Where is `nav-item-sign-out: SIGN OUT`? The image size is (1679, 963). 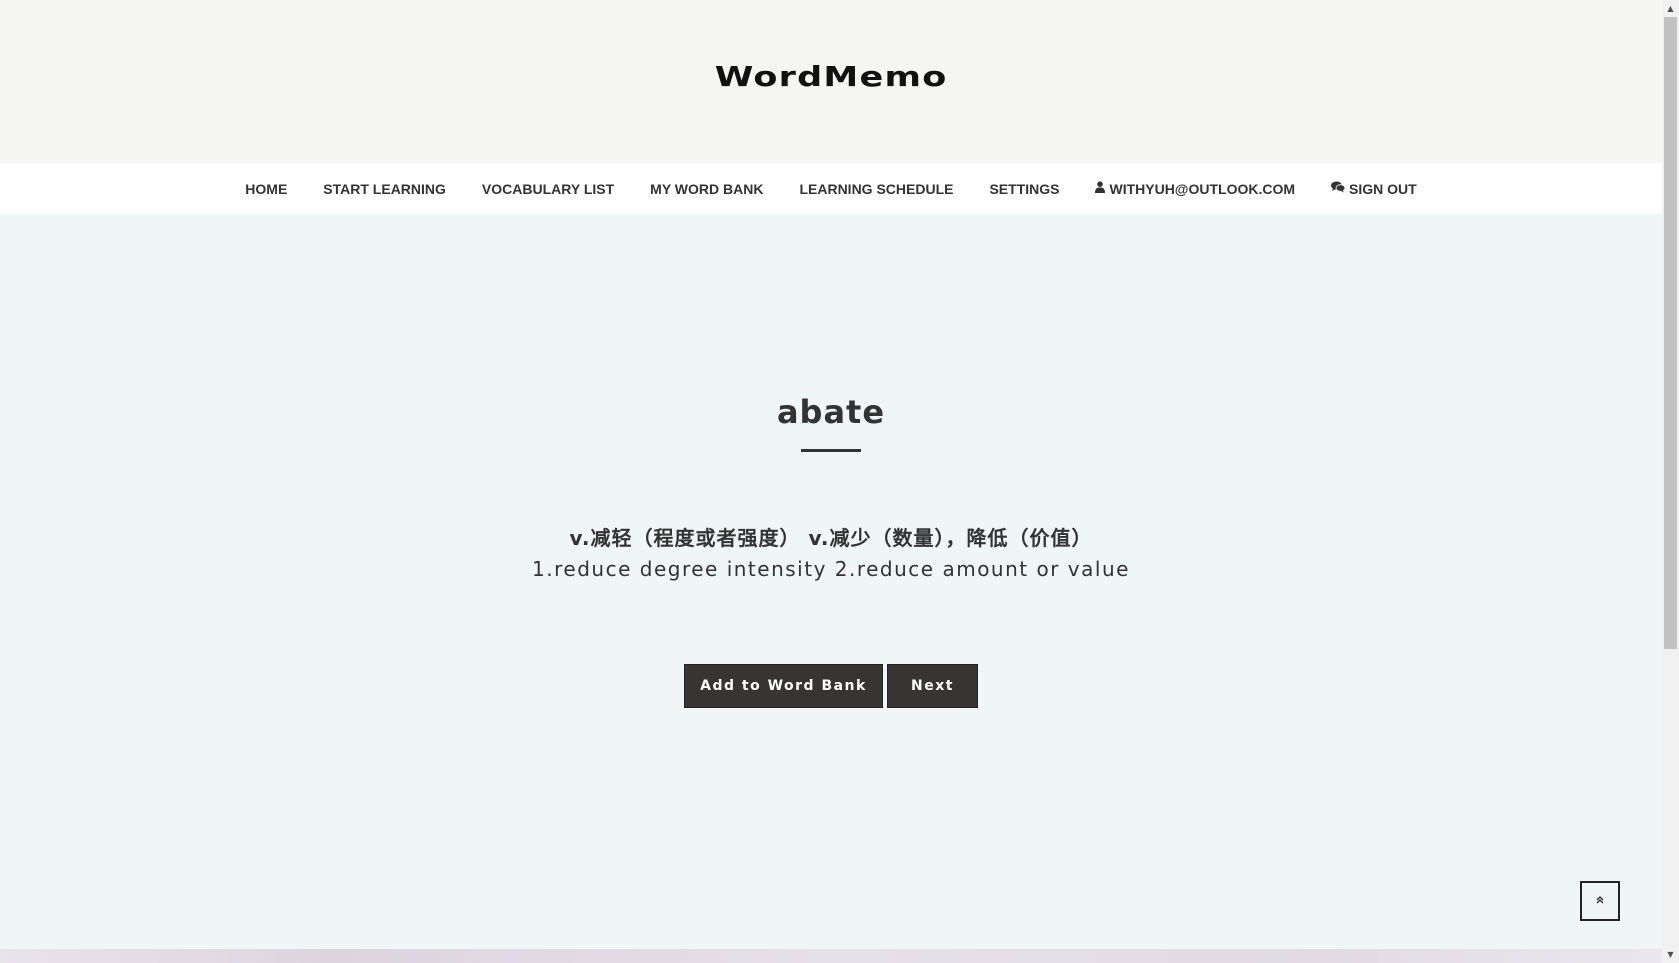
nav-item-sign-out: SIGN OUT is located at coordinates (1374, 189).